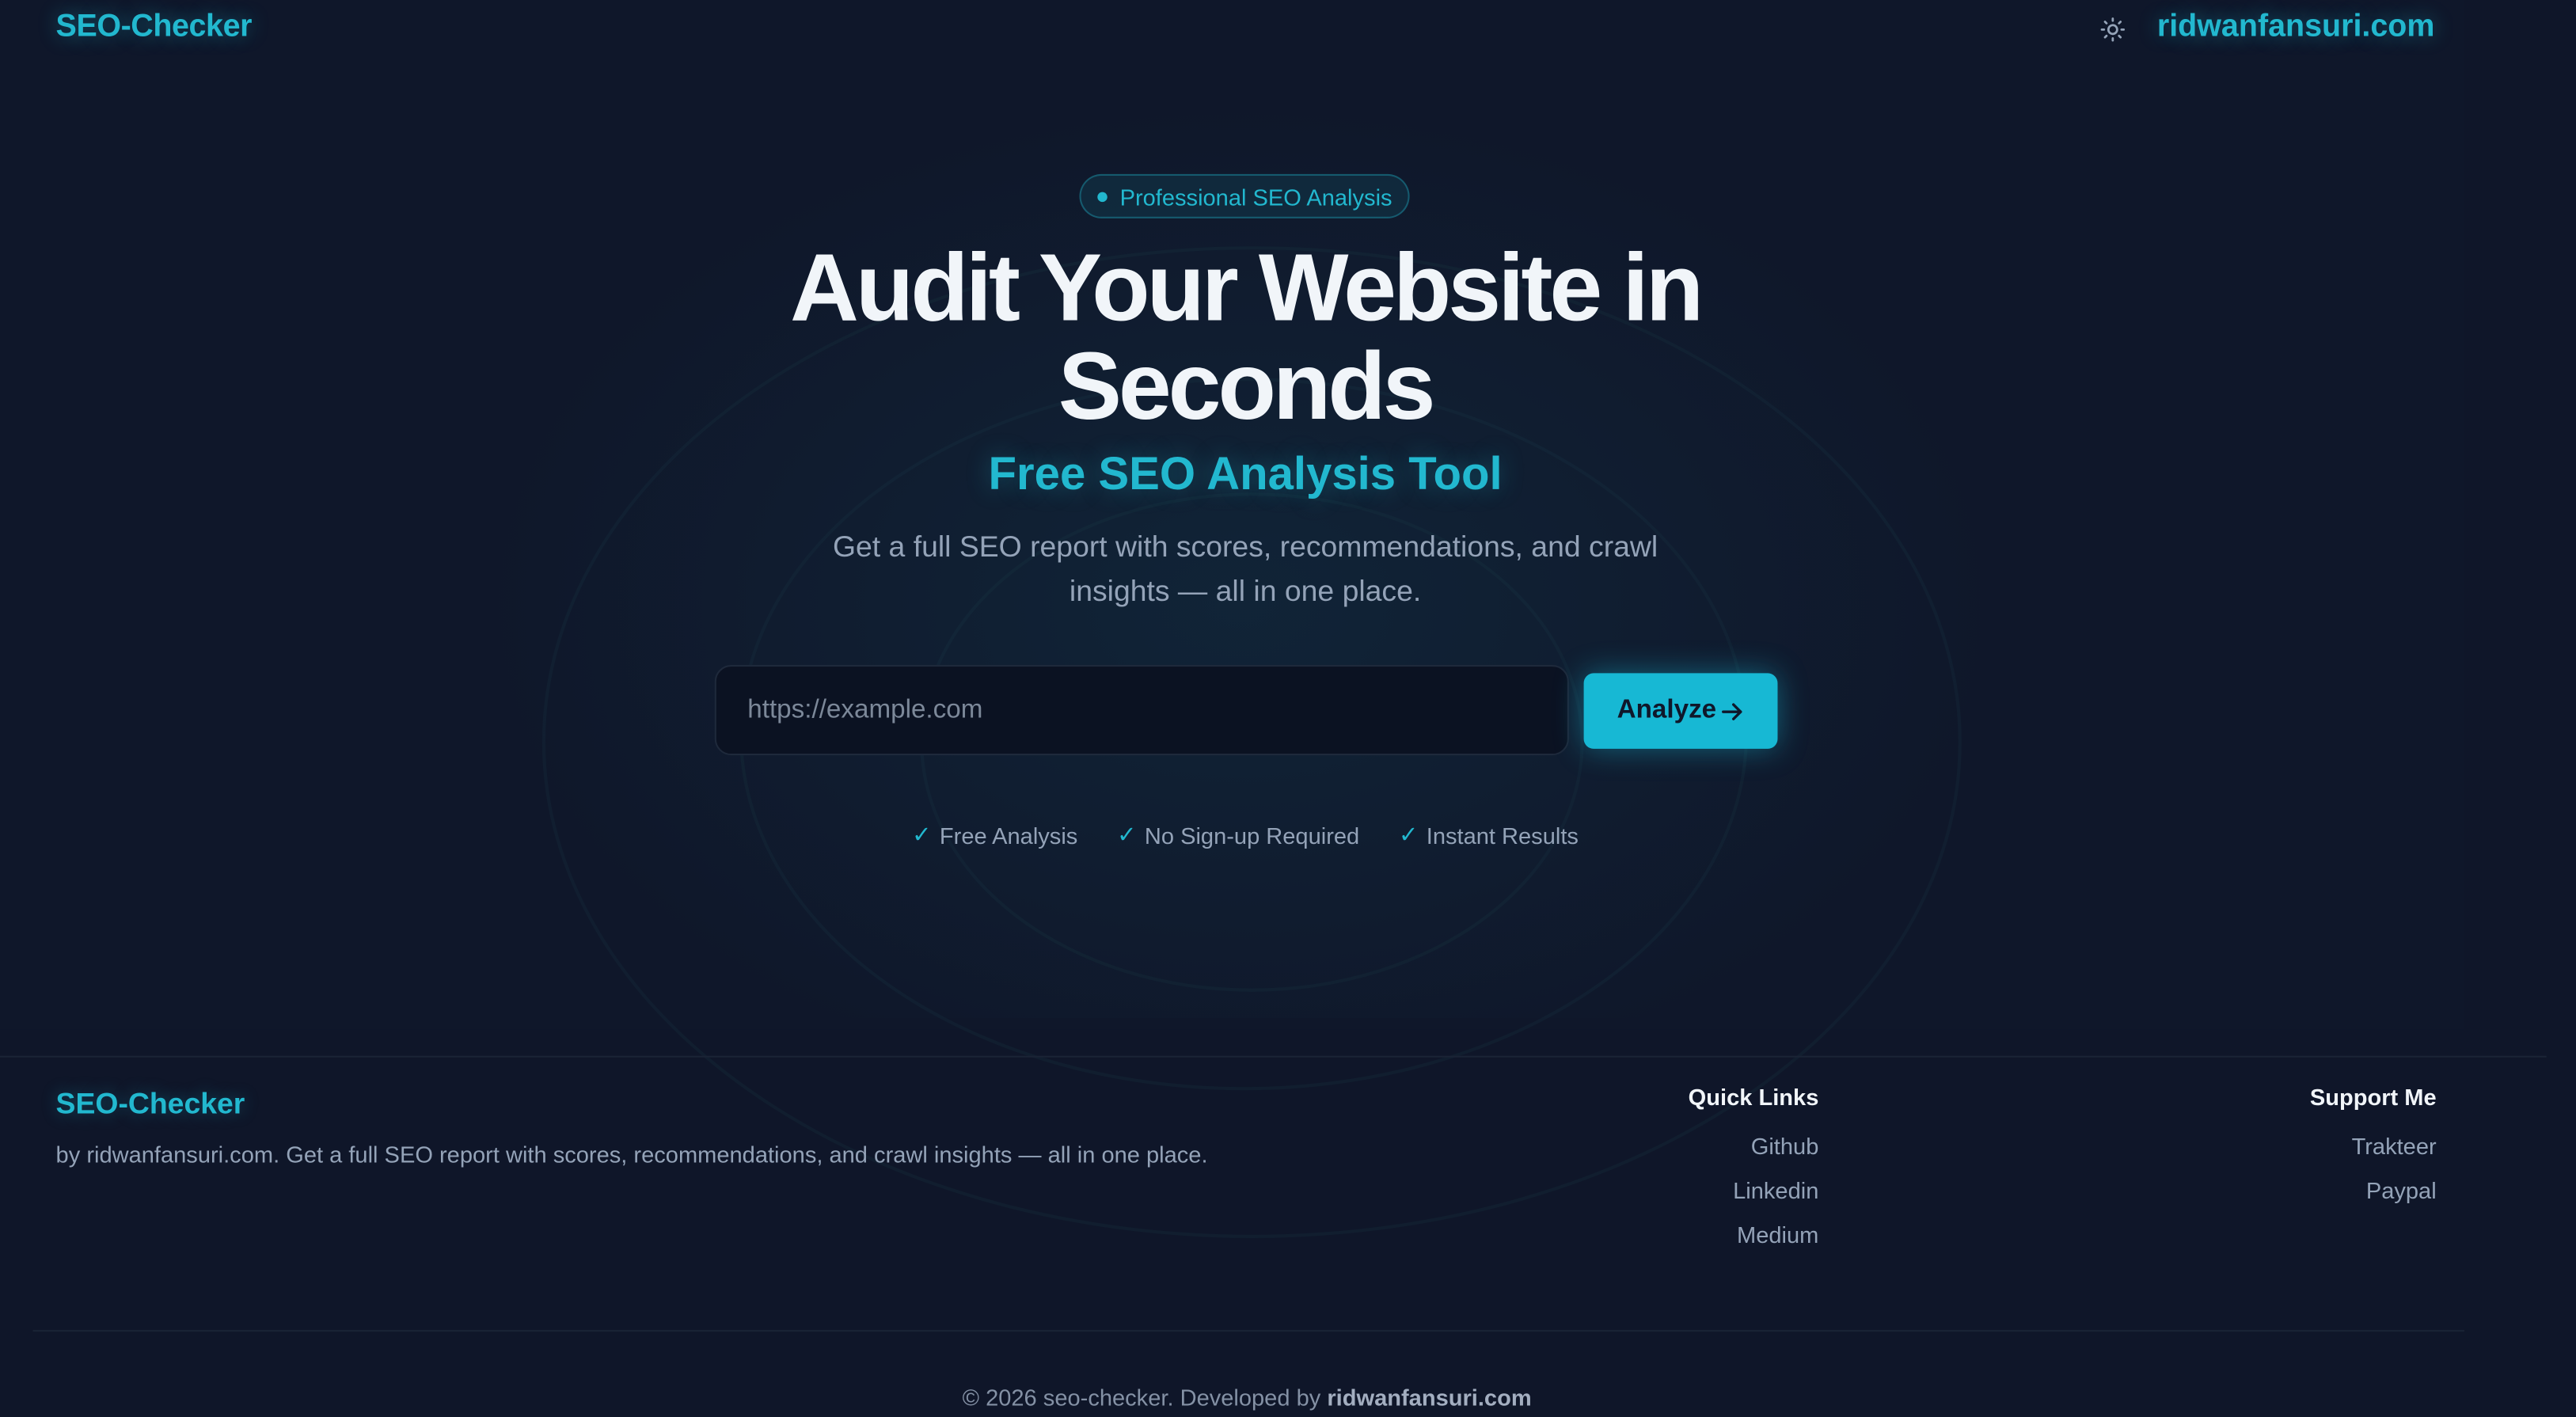  I want to click on sun-icon, so click(2113, 29).